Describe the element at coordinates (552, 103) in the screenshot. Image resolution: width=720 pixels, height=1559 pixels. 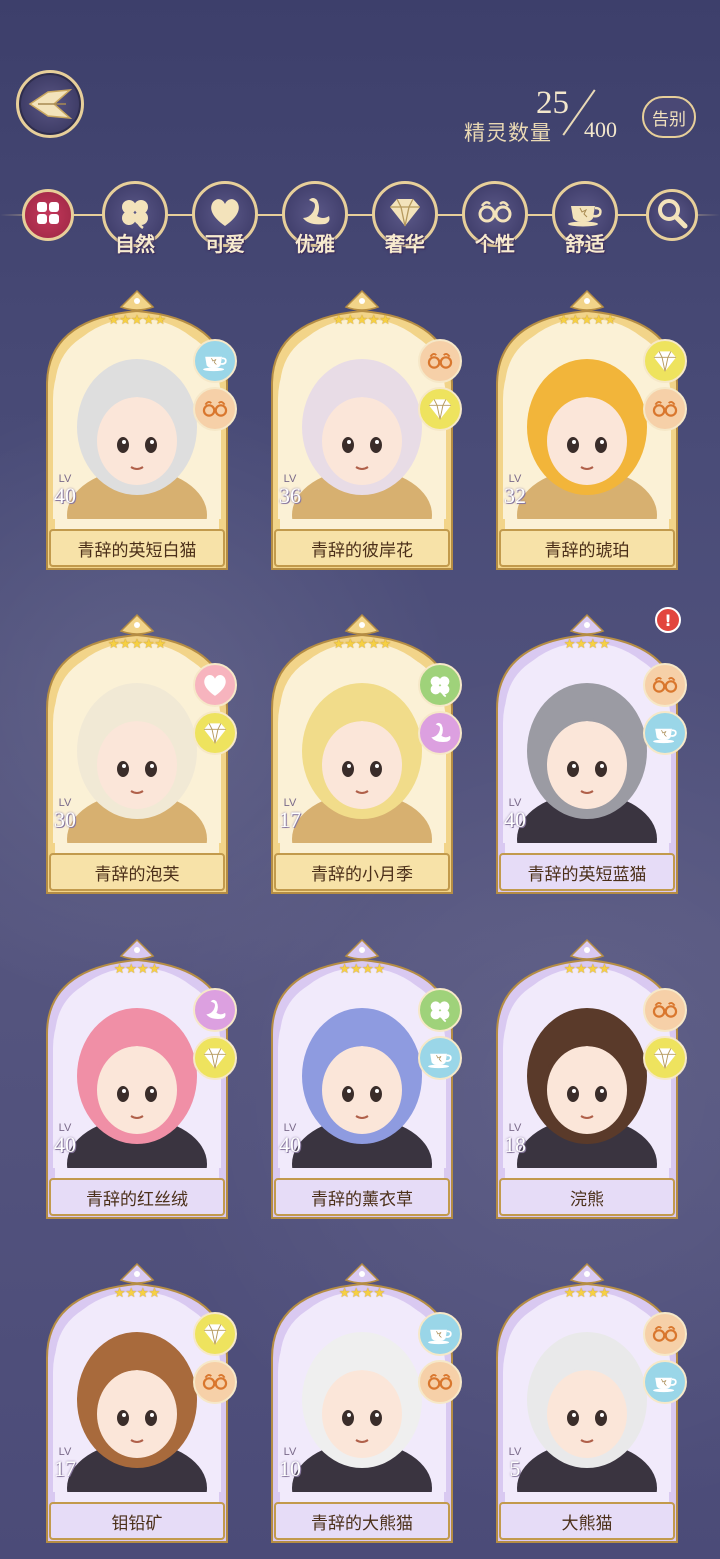
I see `spirit-count-current: 25` at that location.